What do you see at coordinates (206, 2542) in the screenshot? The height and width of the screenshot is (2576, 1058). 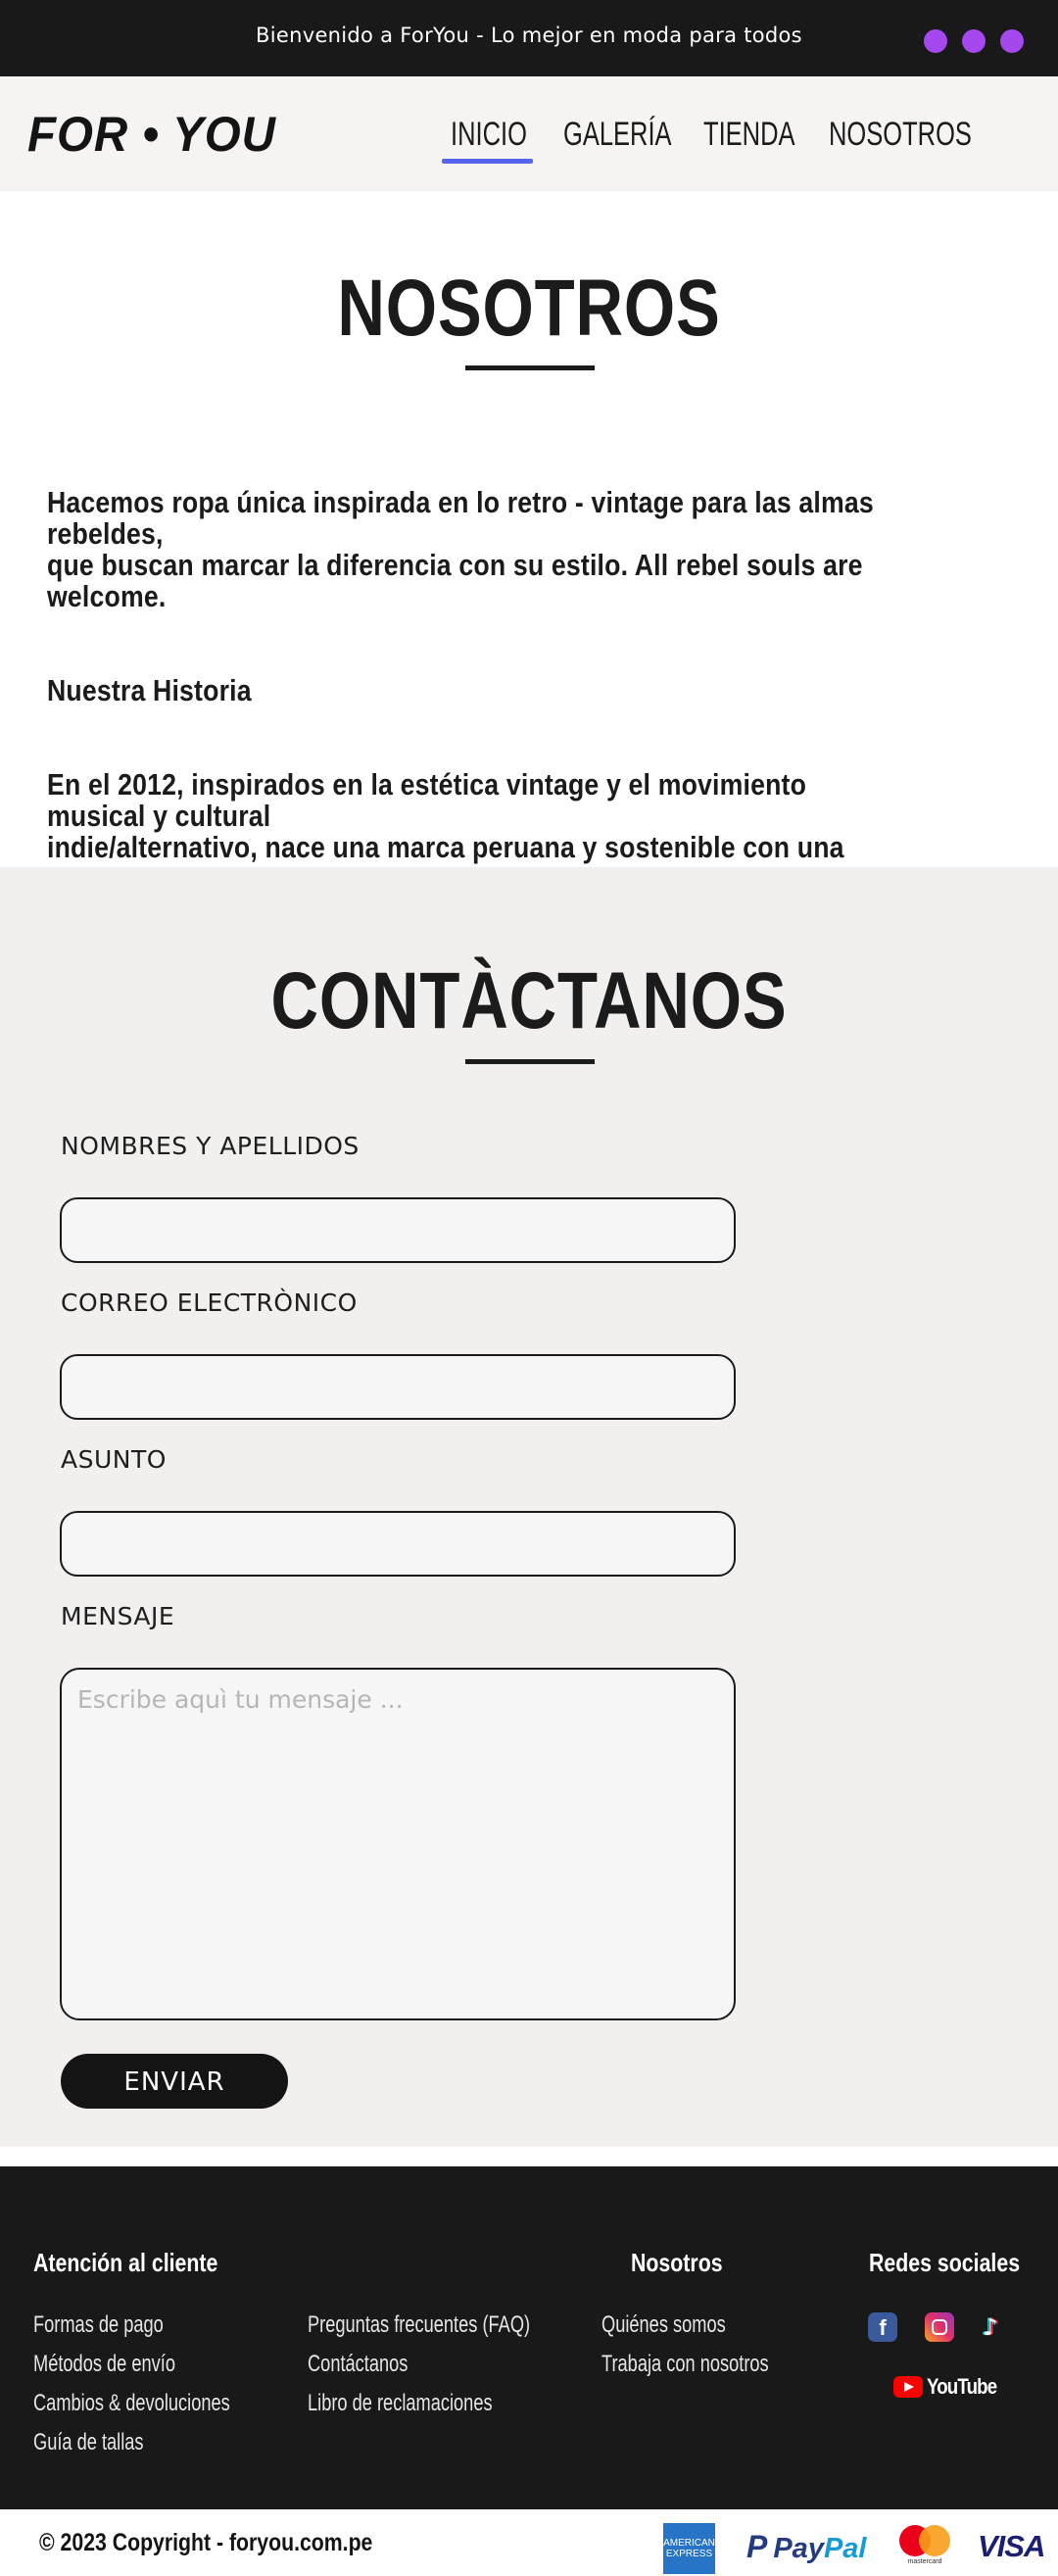 I see `copyright-text: © 2023 Copyright - foryou.com.pe` at bounding box center [206, 2542].